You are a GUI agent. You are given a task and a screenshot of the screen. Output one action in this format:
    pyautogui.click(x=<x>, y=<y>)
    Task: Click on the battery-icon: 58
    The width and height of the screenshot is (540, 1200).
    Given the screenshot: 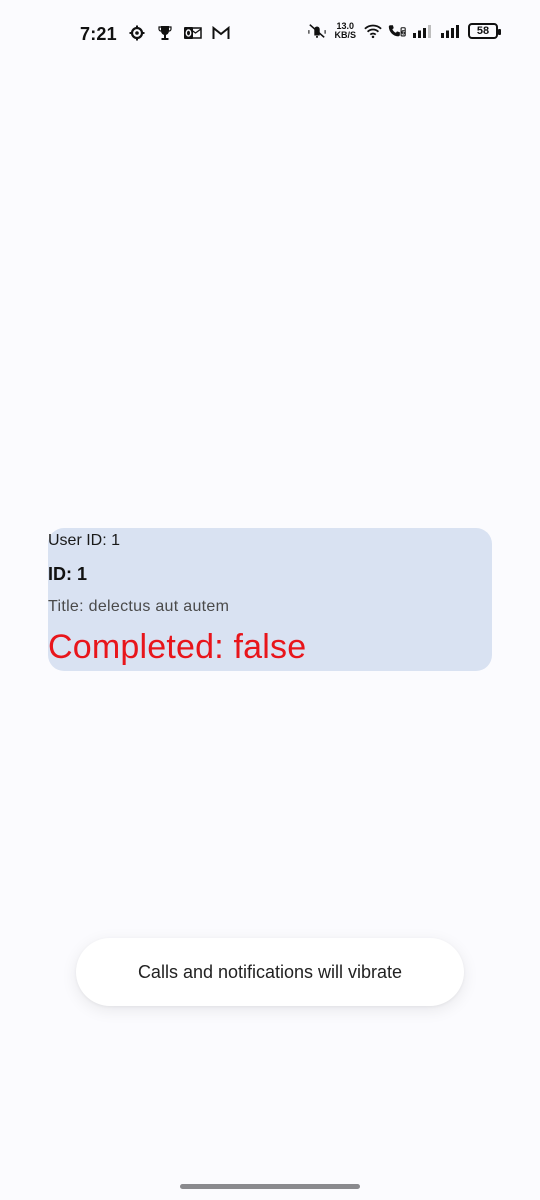 What is the action you would take?
    pyautogui.click(x=484, y=31)
    